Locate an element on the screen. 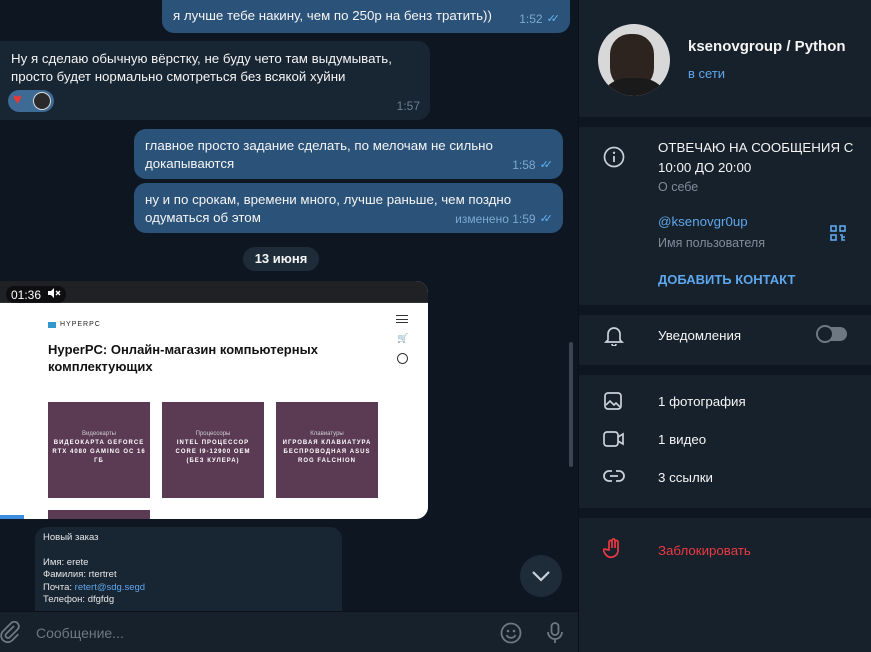 Image resolution: width=871 pixels, height=652 pixels. scroll-down-button is located at coordinates (541, 576).